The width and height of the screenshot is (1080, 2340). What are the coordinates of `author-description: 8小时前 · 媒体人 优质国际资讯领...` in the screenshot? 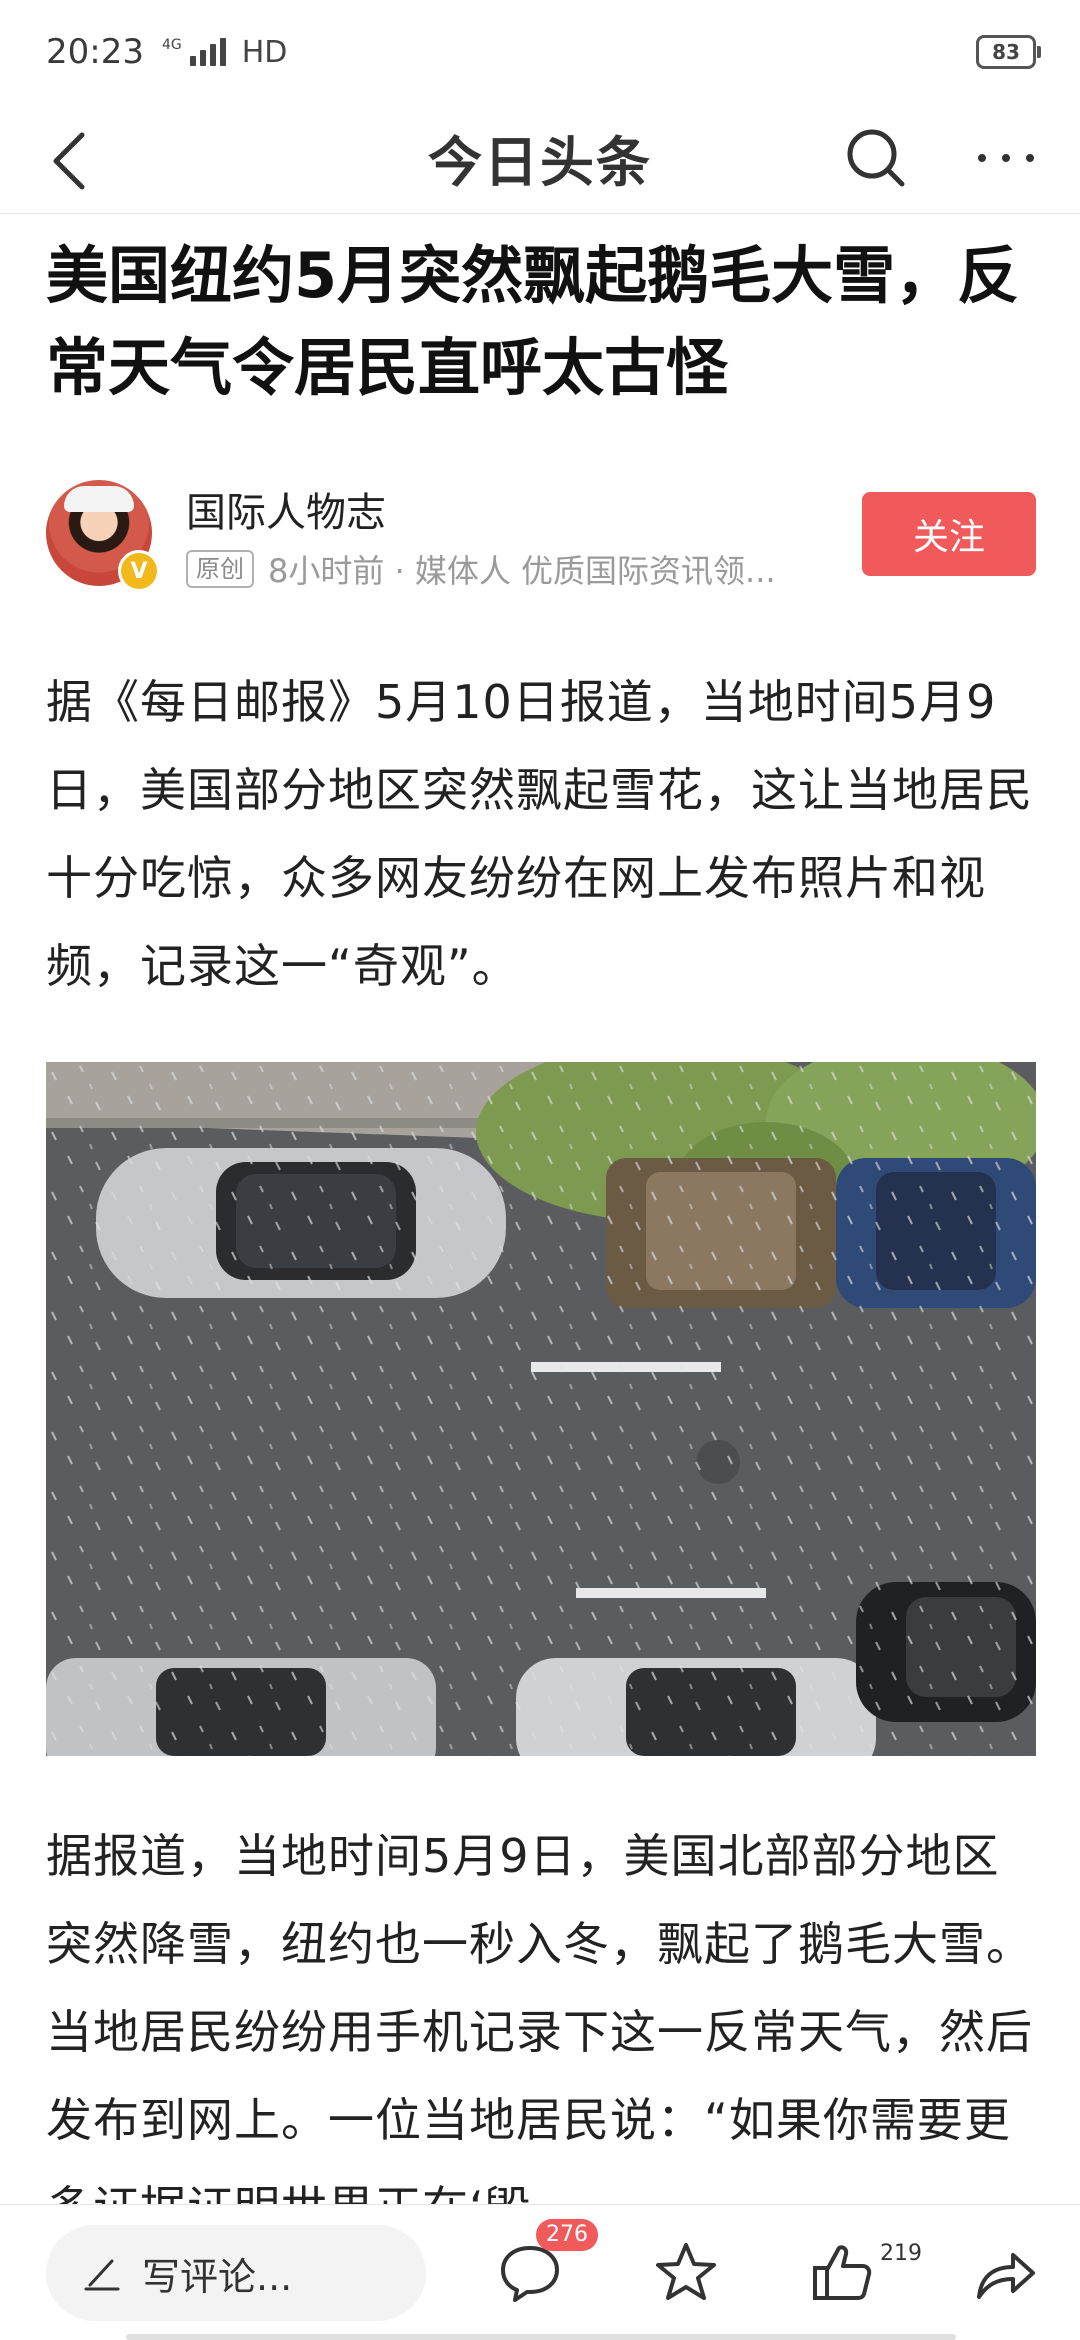 It's located at (522, 571).